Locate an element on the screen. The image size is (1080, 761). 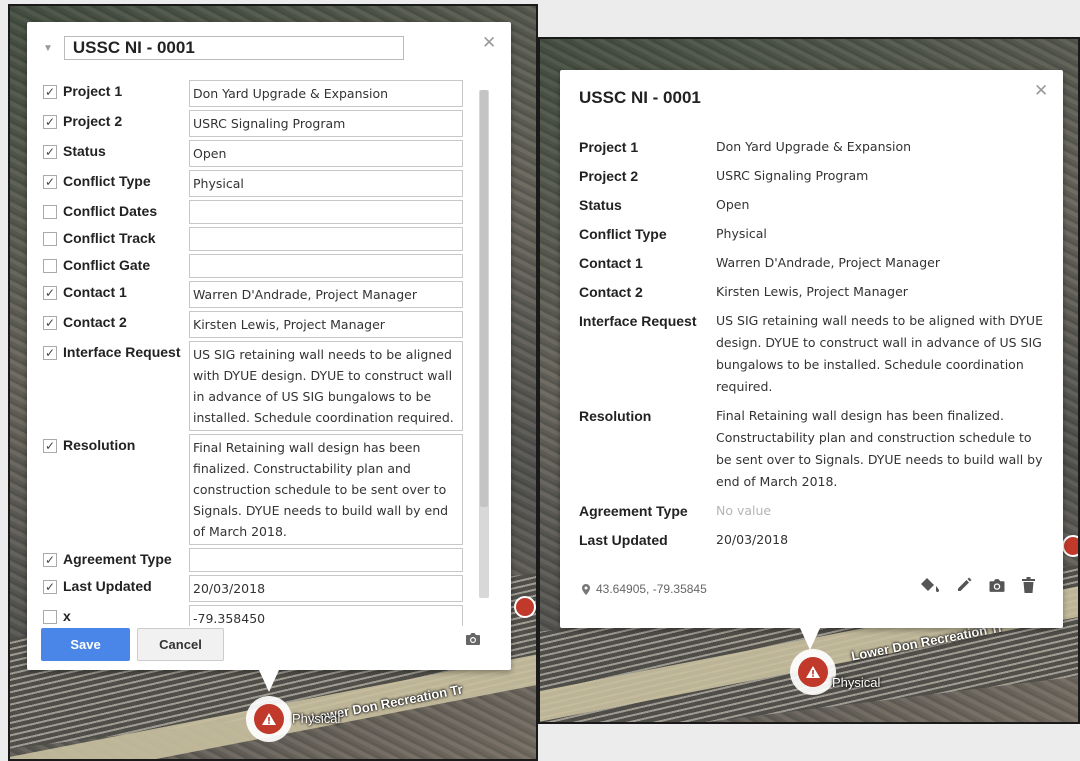
field-label: Contact 2 is located at coordinates (95, 322).